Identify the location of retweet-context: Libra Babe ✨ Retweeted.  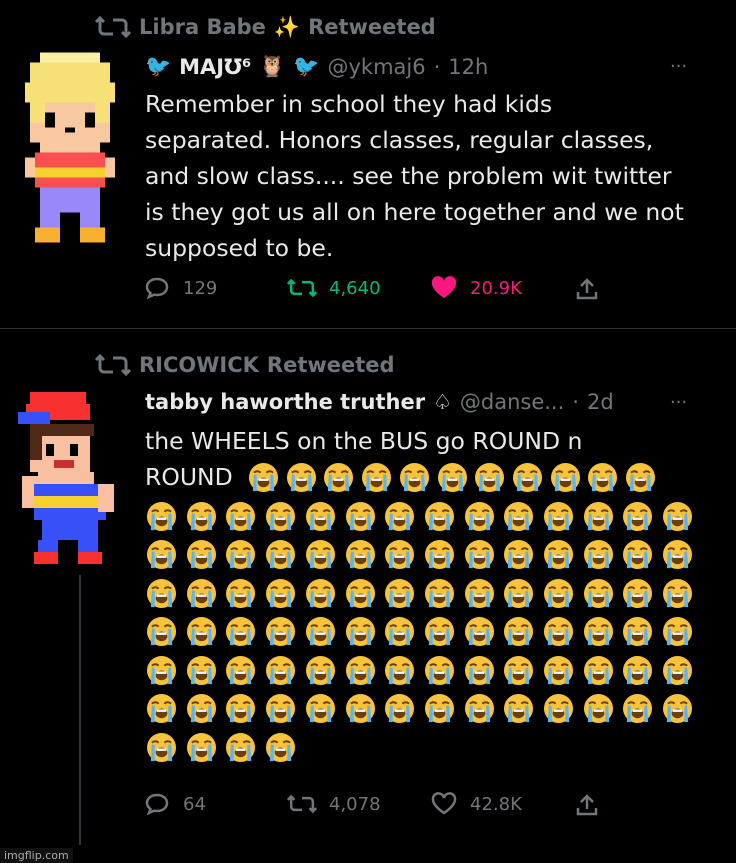
(265, 27).